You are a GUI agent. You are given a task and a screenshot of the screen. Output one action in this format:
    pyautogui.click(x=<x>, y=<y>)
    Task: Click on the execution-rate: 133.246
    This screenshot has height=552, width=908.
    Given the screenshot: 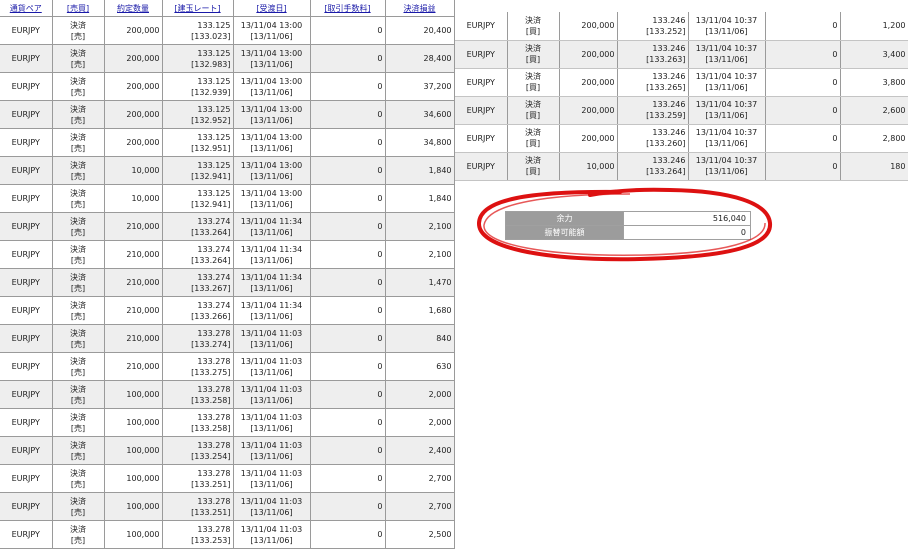 What is the action you would take?
    pyautogui.click(x=669, y=160)
    